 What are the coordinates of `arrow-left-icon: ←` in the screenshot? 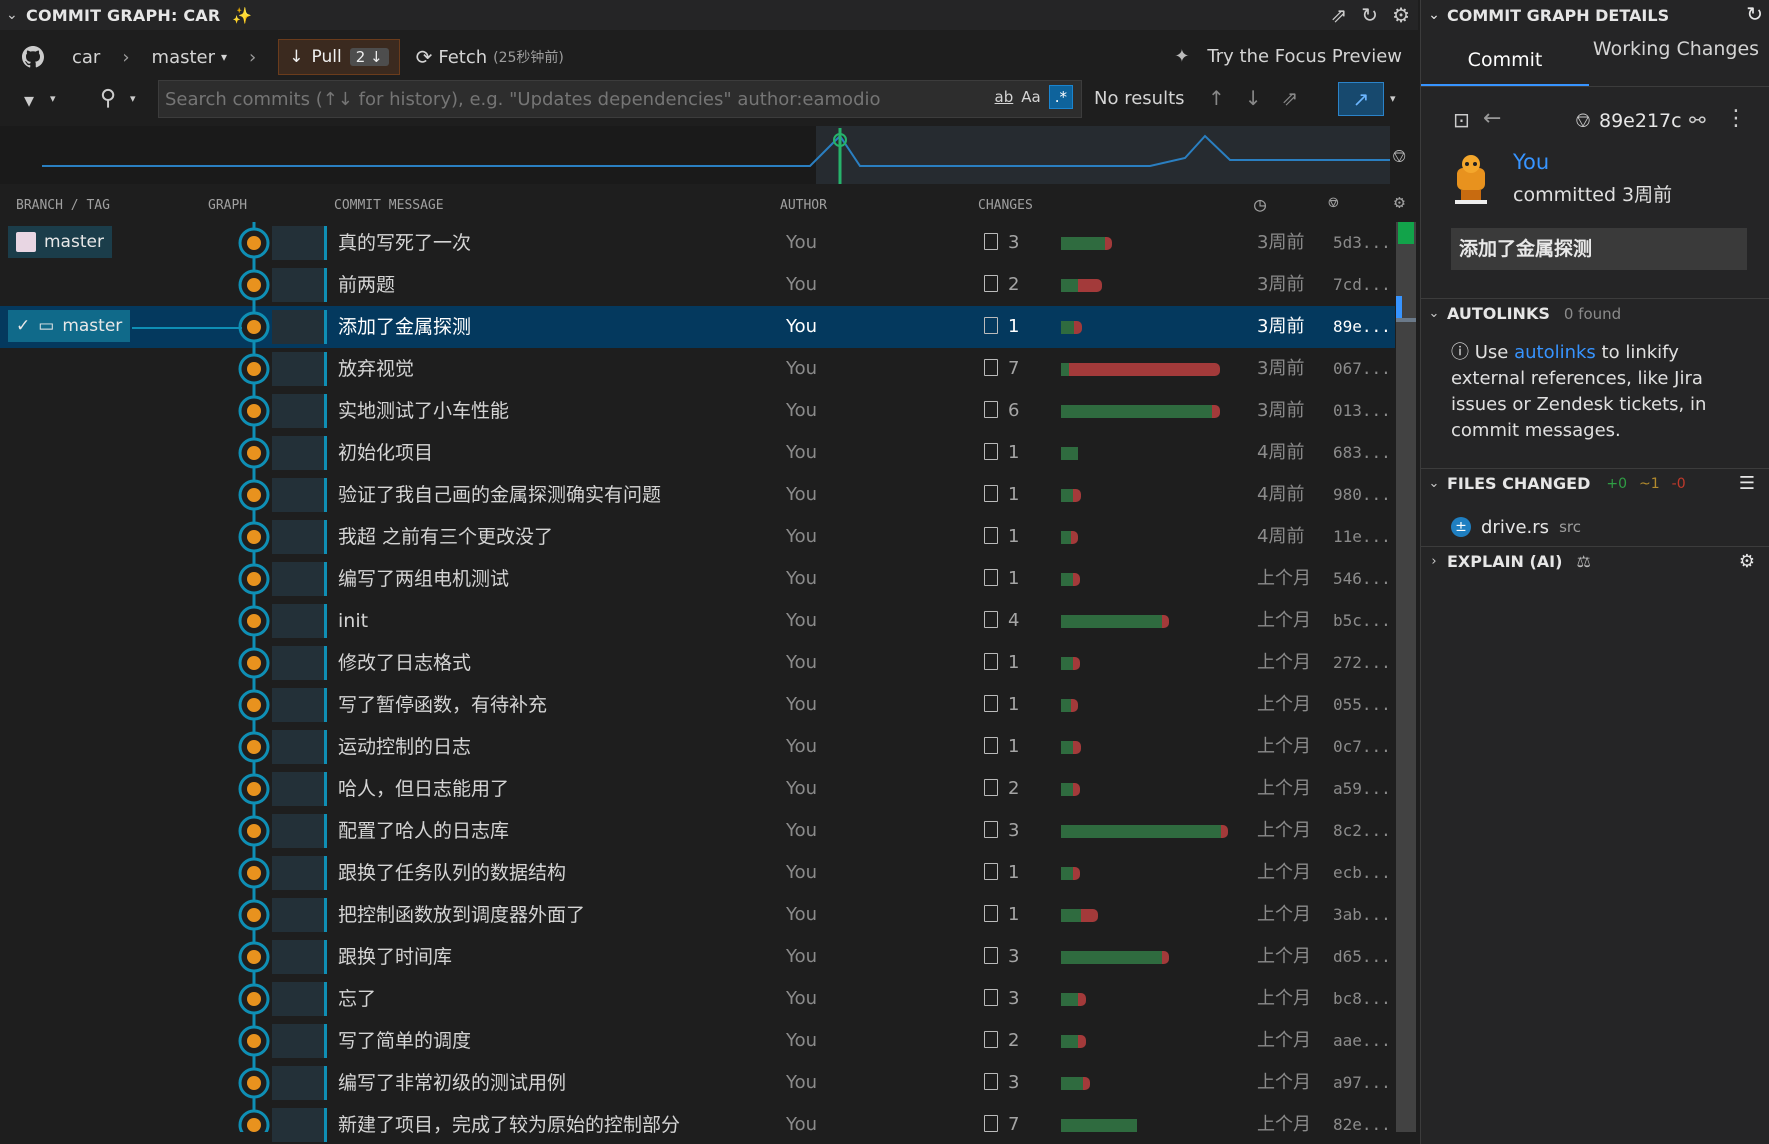 It's located at (1492, 118).